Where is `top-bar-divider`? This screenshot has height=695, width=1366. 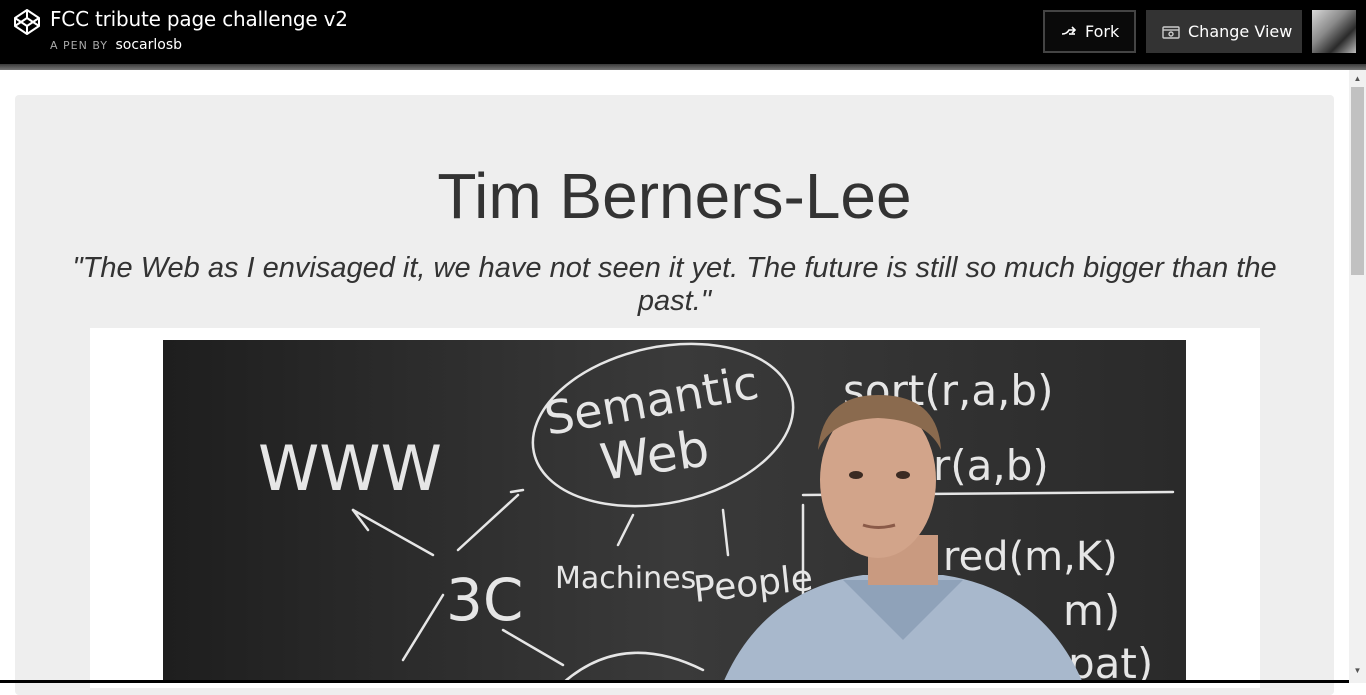 top-bar-divider is located at coordinates (683, 67).